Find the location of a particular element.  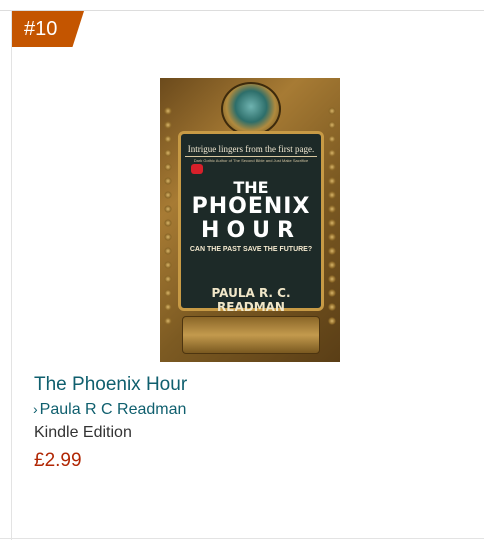

price: £2.99 is located at coordinates (58, 460).